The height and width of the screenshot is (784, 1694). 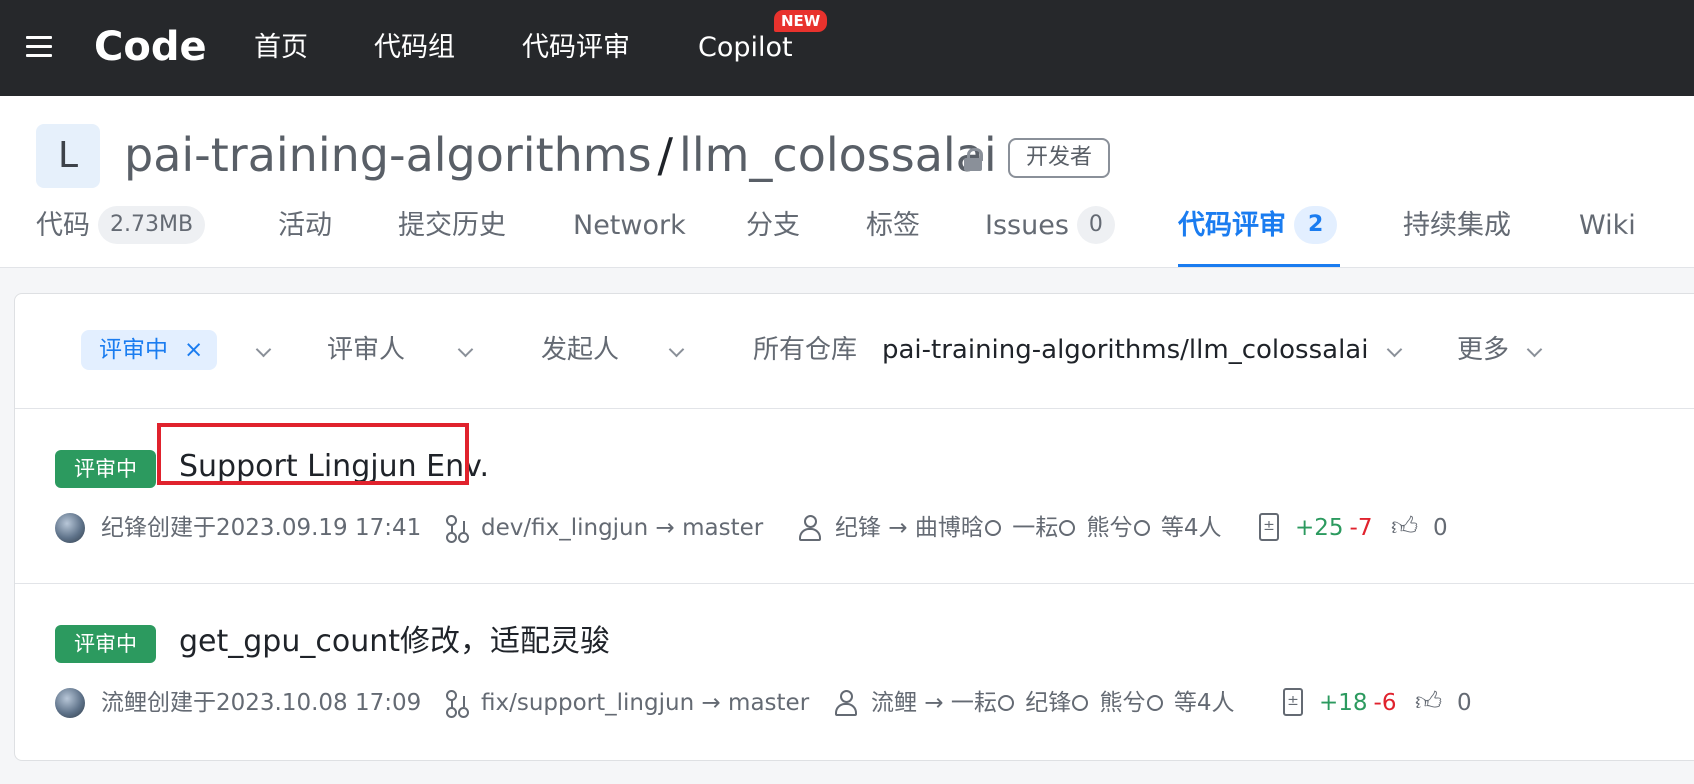 I want to click on merge-request-title: get_gpu_count修改，适配灵骏, so click(x=394, y=642).